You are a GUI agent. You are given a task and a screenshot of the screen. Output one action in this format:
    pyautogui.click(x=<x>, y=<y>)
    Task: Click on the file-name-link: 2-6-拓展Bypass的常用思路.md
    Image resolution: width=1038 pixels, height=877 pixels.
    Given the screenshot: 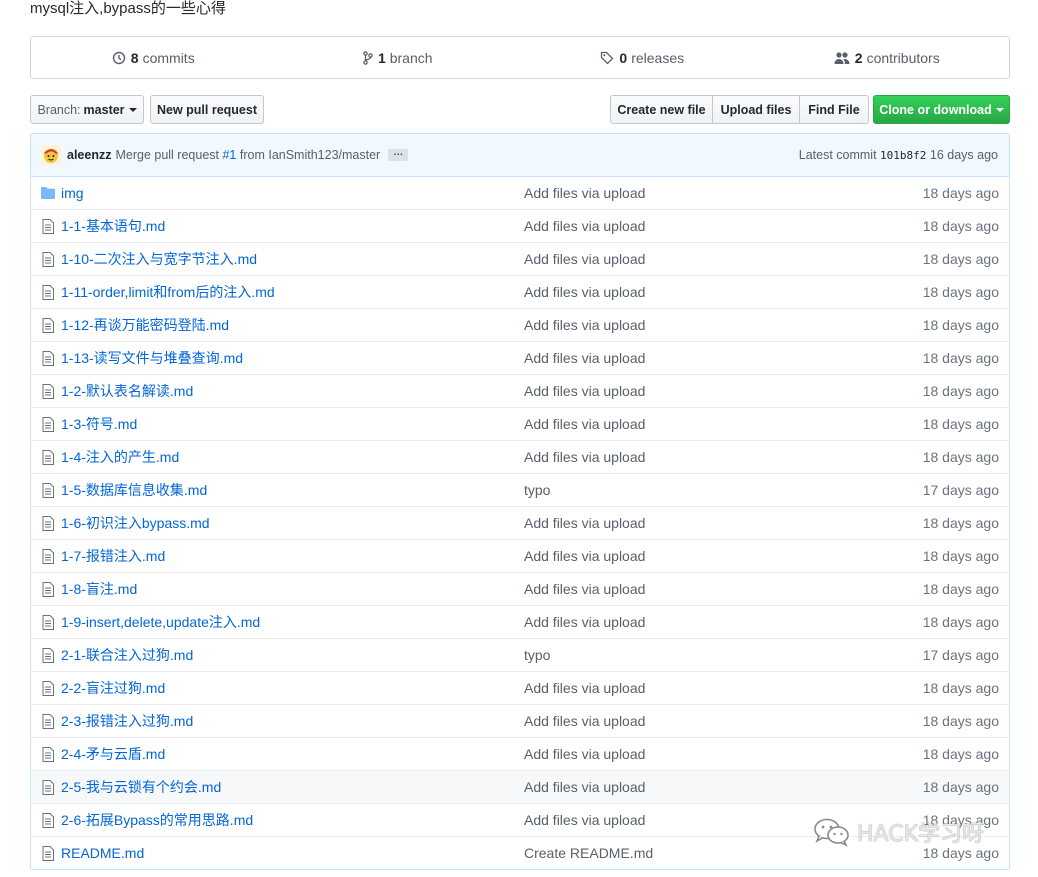 What is the action you would take?
    pyautogui.click(x=292, y=820)
    